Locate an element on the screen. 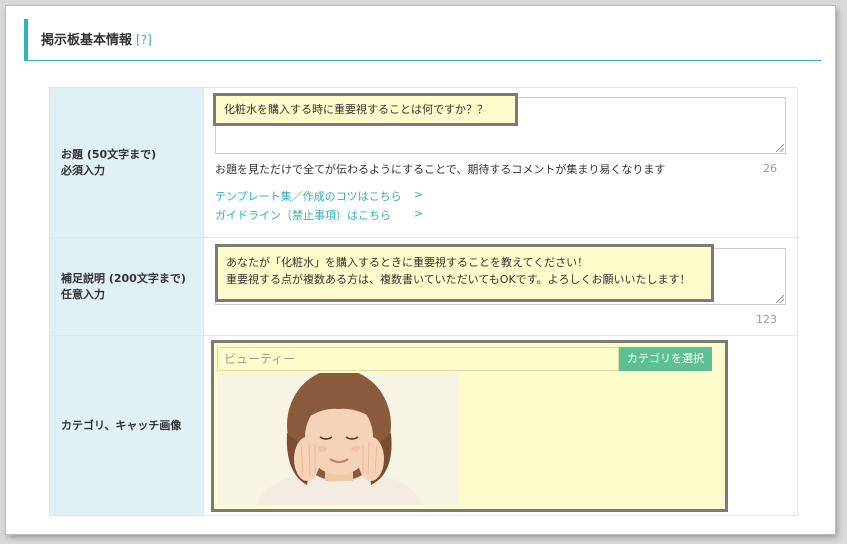  topic-input-highlight: 化粧水を購入する時に重要視することは何ですか？？ is located at coordinates (365, 109).